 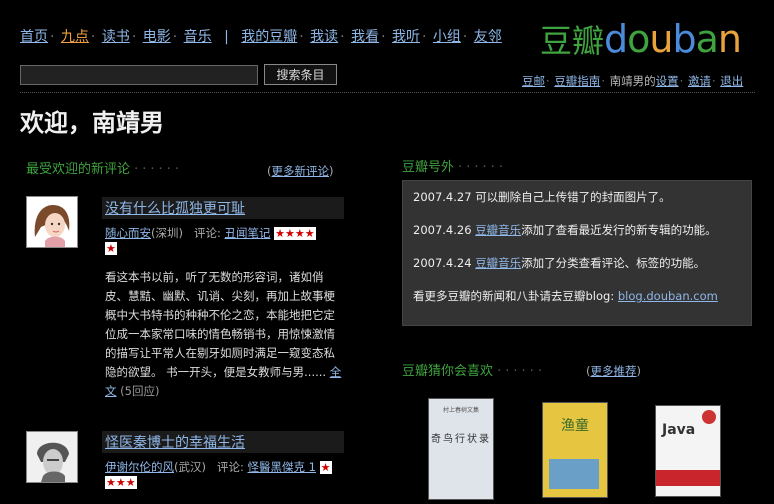 What do you see at coordinates (281, 467) in the screenshot?
I see `review-subject-link: 怪醫黑傑克 1` at bounding box center [281, 467].